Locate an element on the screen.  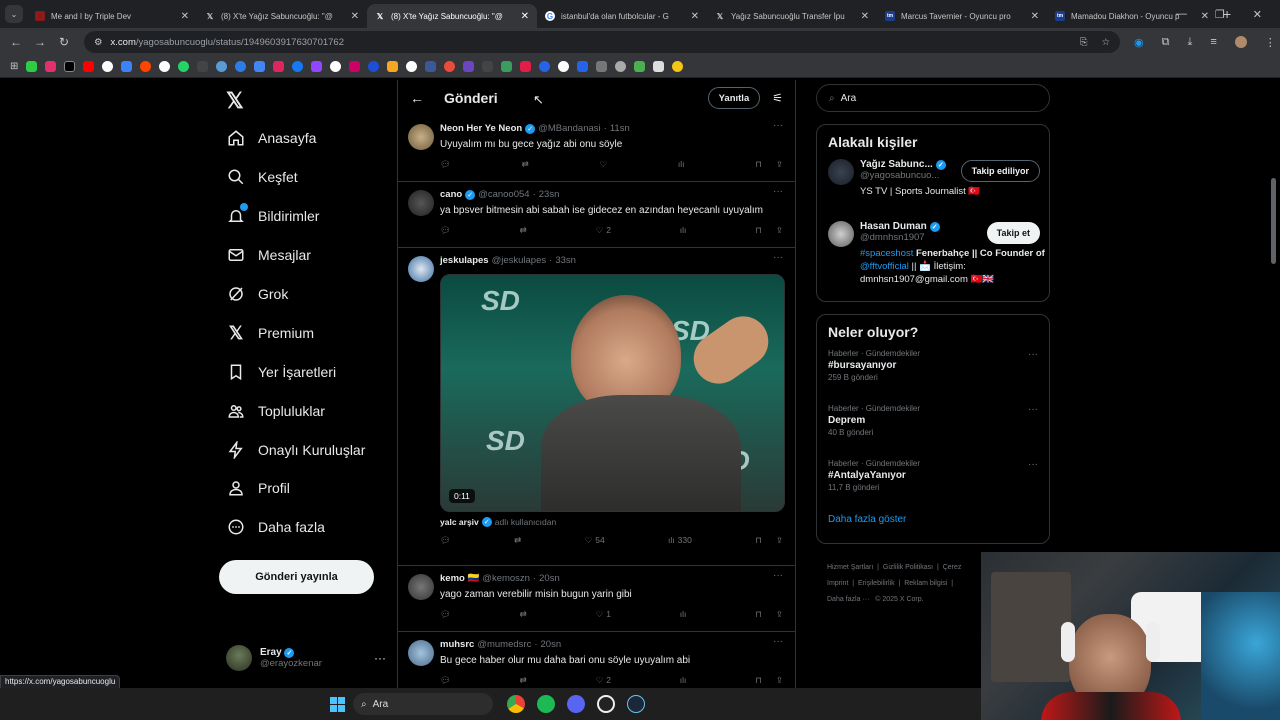
sidebar-item-bookmarks: Yer İşaretleri is located at coordinates (281, 372).